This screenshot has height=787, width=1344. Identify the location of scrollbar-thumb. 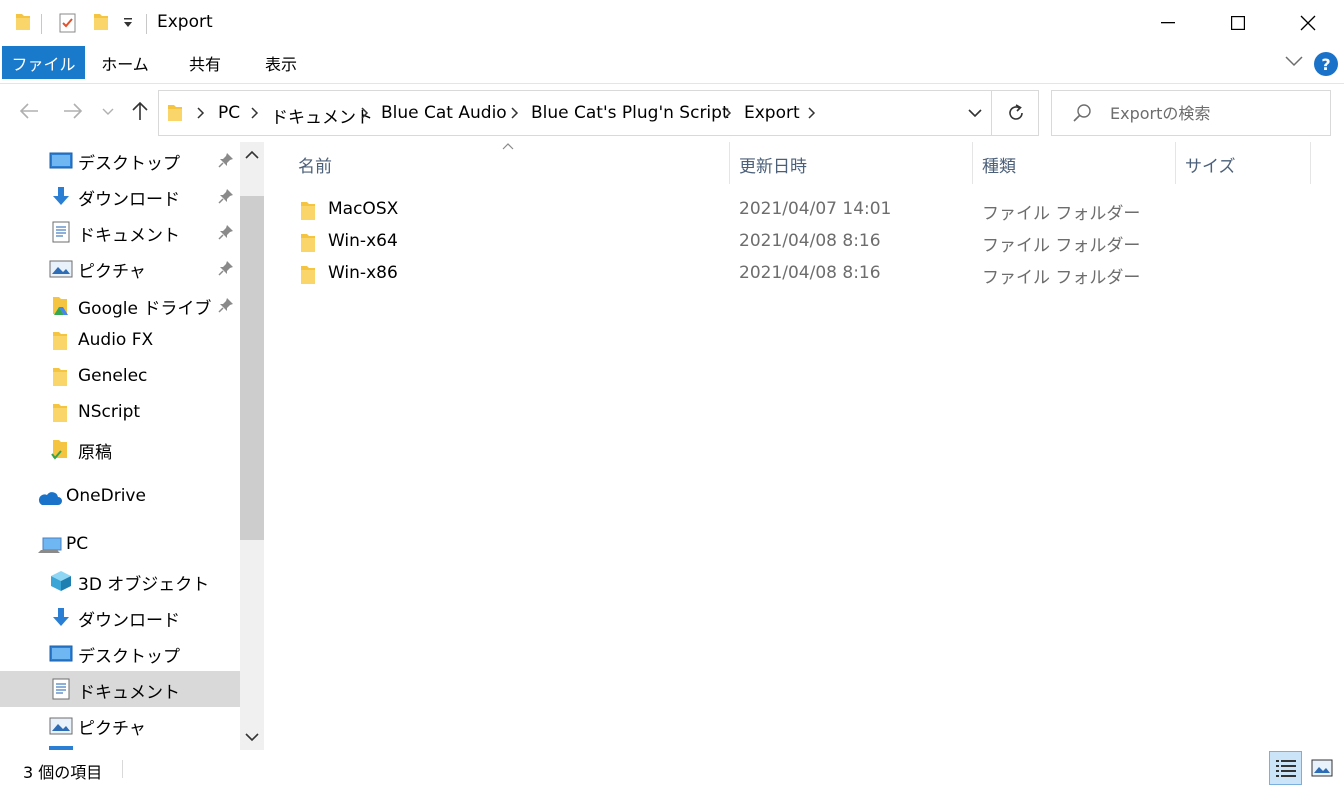
(252, 368).